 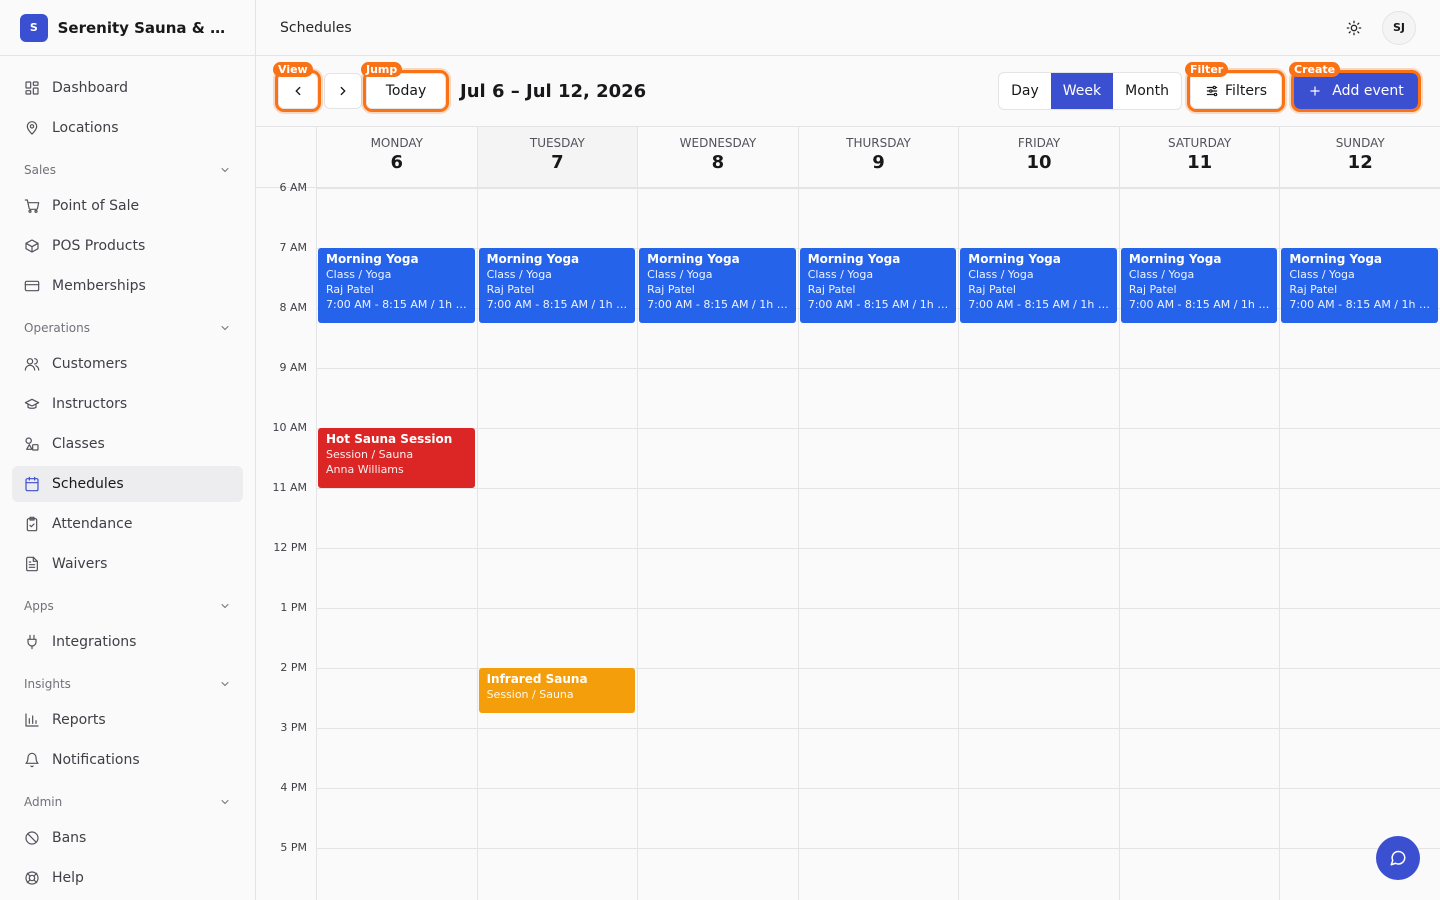 I want to click on theme-toggle-button, so click(x=1354, y=28).